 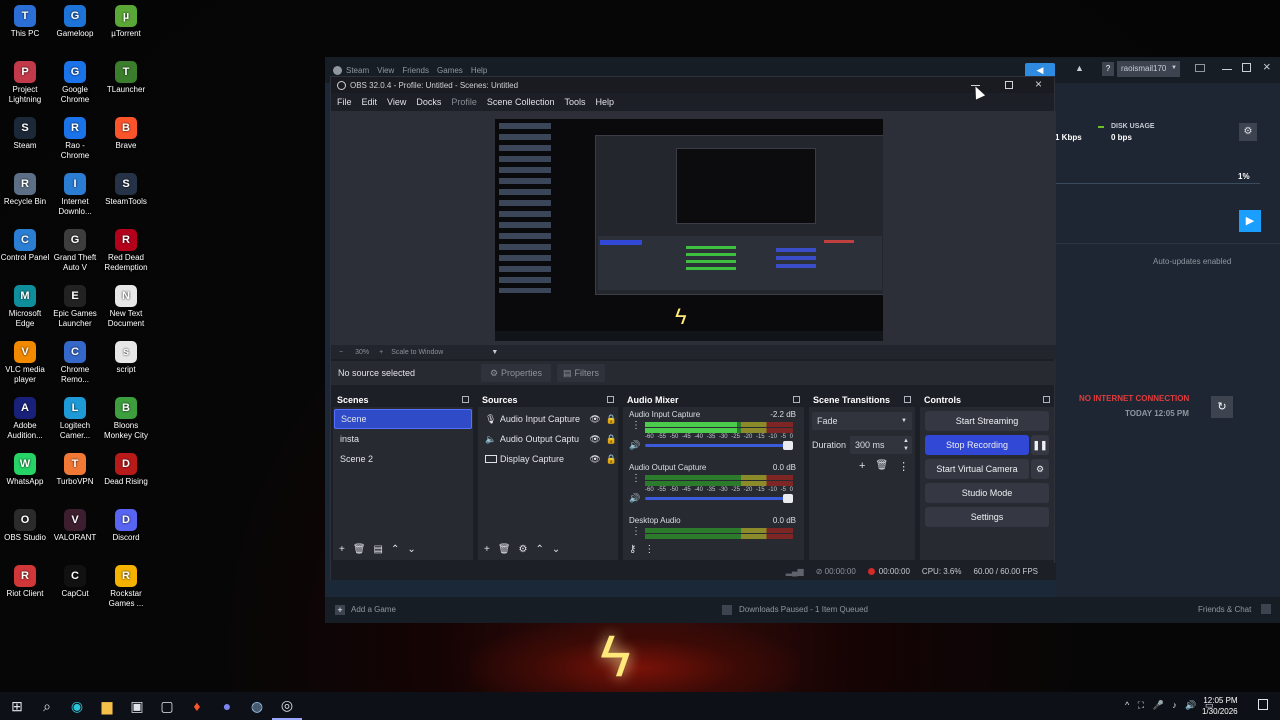 What do you see at coordinates (137, 706) in the screenshot?
I see `store-icon: ▣` at bounding box center [137, 706].